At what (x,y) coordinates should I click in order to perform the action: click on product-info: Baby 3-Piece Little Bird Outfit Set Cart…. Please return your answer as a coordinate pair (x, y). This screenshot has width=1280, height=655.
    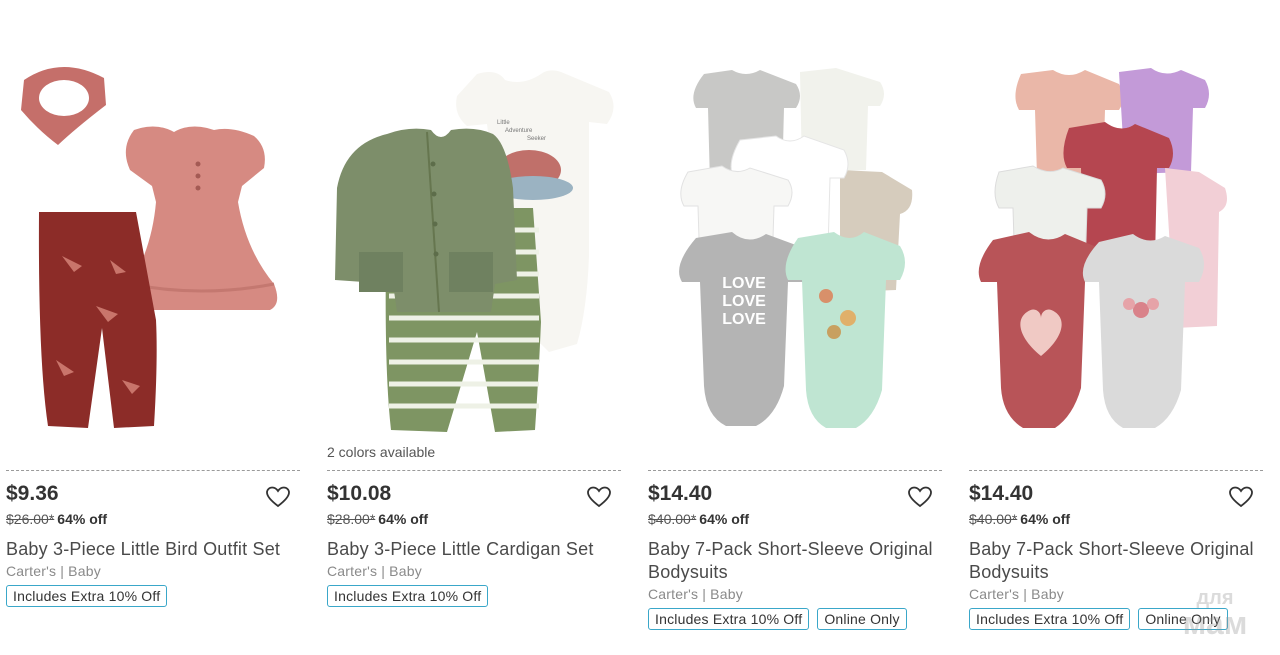
    Looking at the image, I should click on (153, 572).